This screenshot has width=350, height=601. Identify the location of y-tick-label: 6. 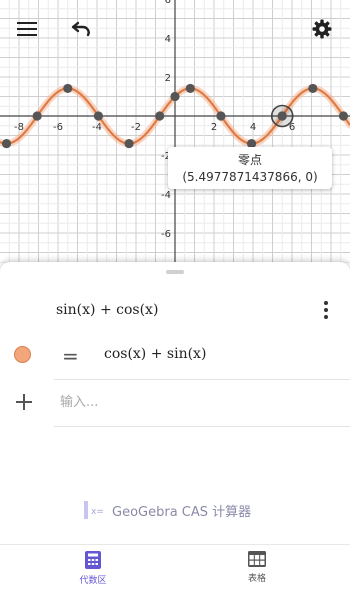
(168, 3).